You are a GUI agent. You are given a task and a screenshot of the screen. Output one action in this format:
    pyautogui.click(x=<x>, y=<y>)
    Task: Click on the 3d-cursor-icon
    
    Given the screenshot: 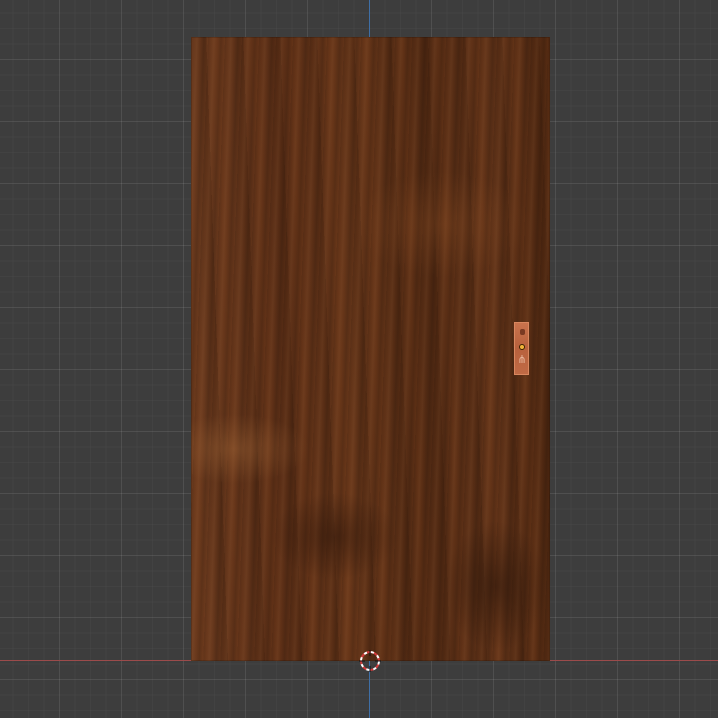 What is the action you would take?
    pyautogui.click(x=370, y=661)
    